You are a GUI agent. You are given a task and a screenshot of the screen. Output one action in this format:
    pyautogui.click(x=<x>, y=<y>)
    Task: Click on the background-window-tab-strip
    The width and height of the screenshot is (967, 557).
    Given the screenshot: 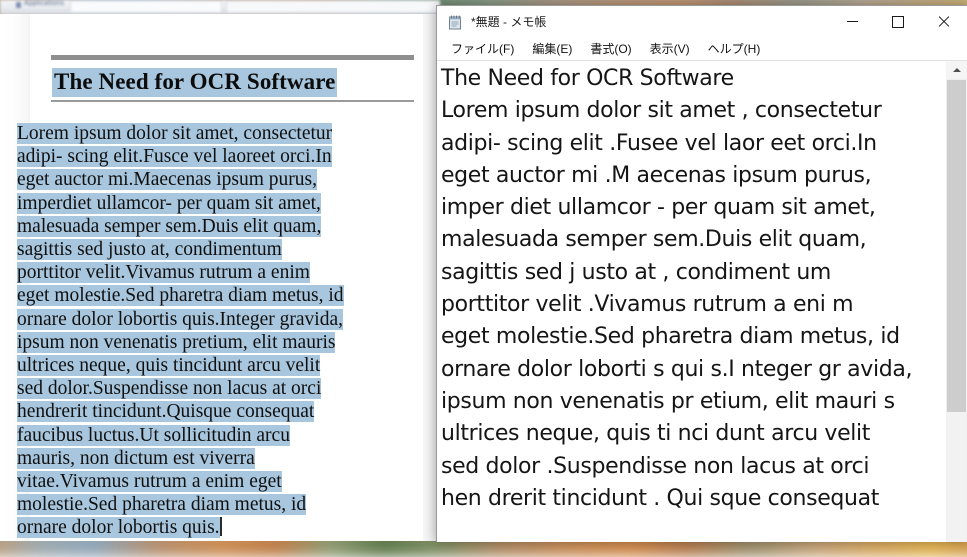 What is the action you would take?
    pyautogui.click(x=255, y=6)
    